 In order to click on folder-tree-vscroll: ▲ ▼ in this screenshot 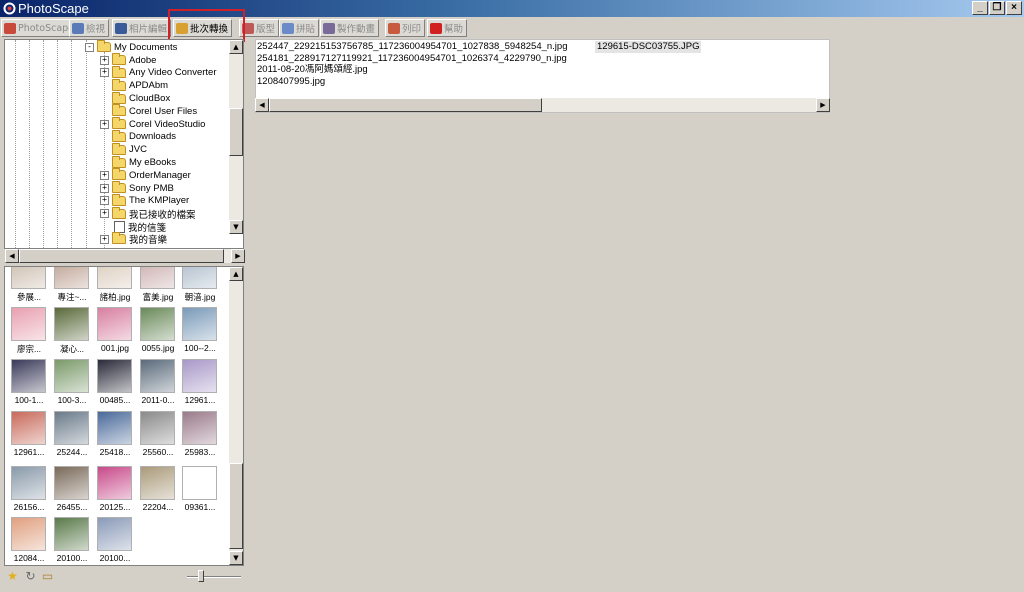, I will do `click(236, 137)`.